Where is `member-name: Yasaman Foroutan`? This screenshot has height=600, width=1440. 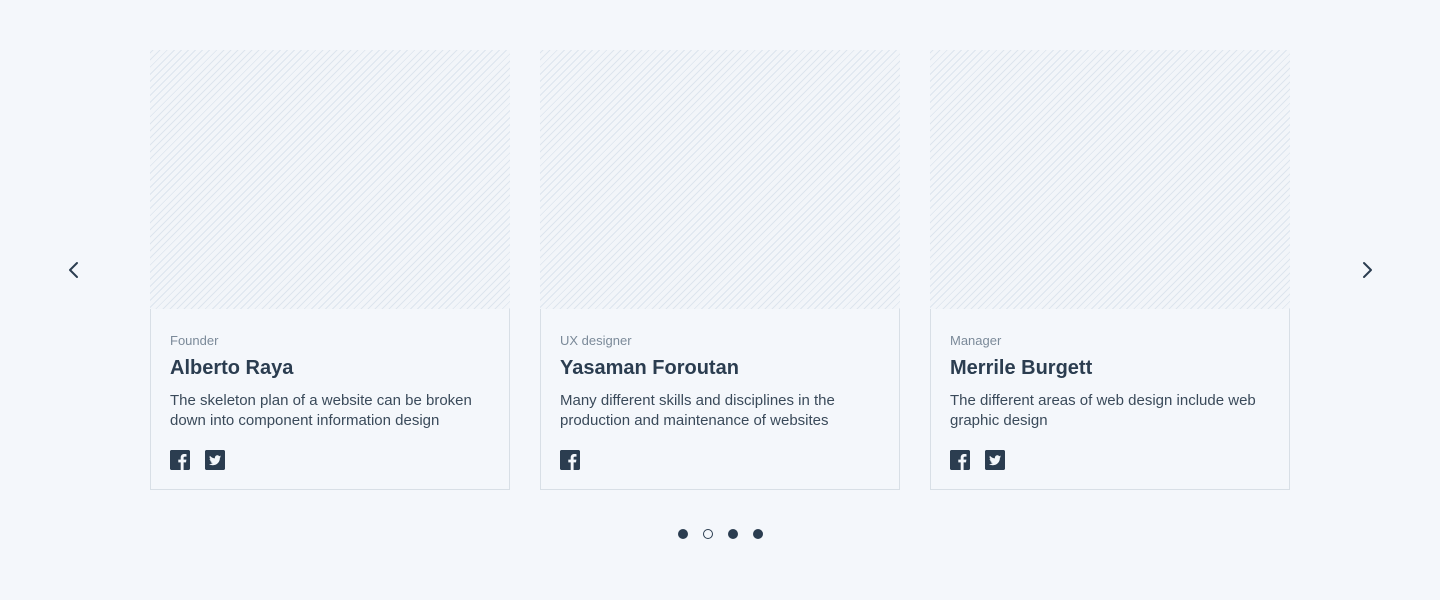 member-name: Yasaman Foroutan is located at coordinates (649, 368).